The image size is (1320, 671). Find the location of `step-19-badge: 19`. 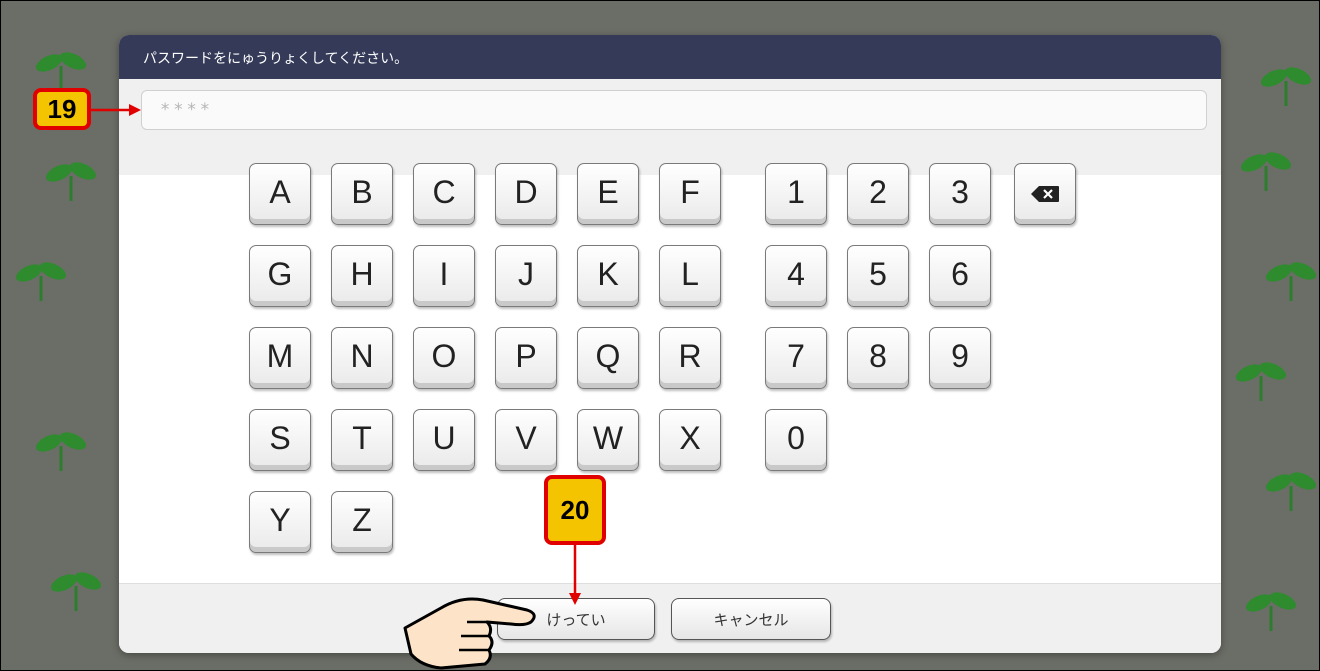

step-19-badge: 19 is located at coordinates (62, 109).